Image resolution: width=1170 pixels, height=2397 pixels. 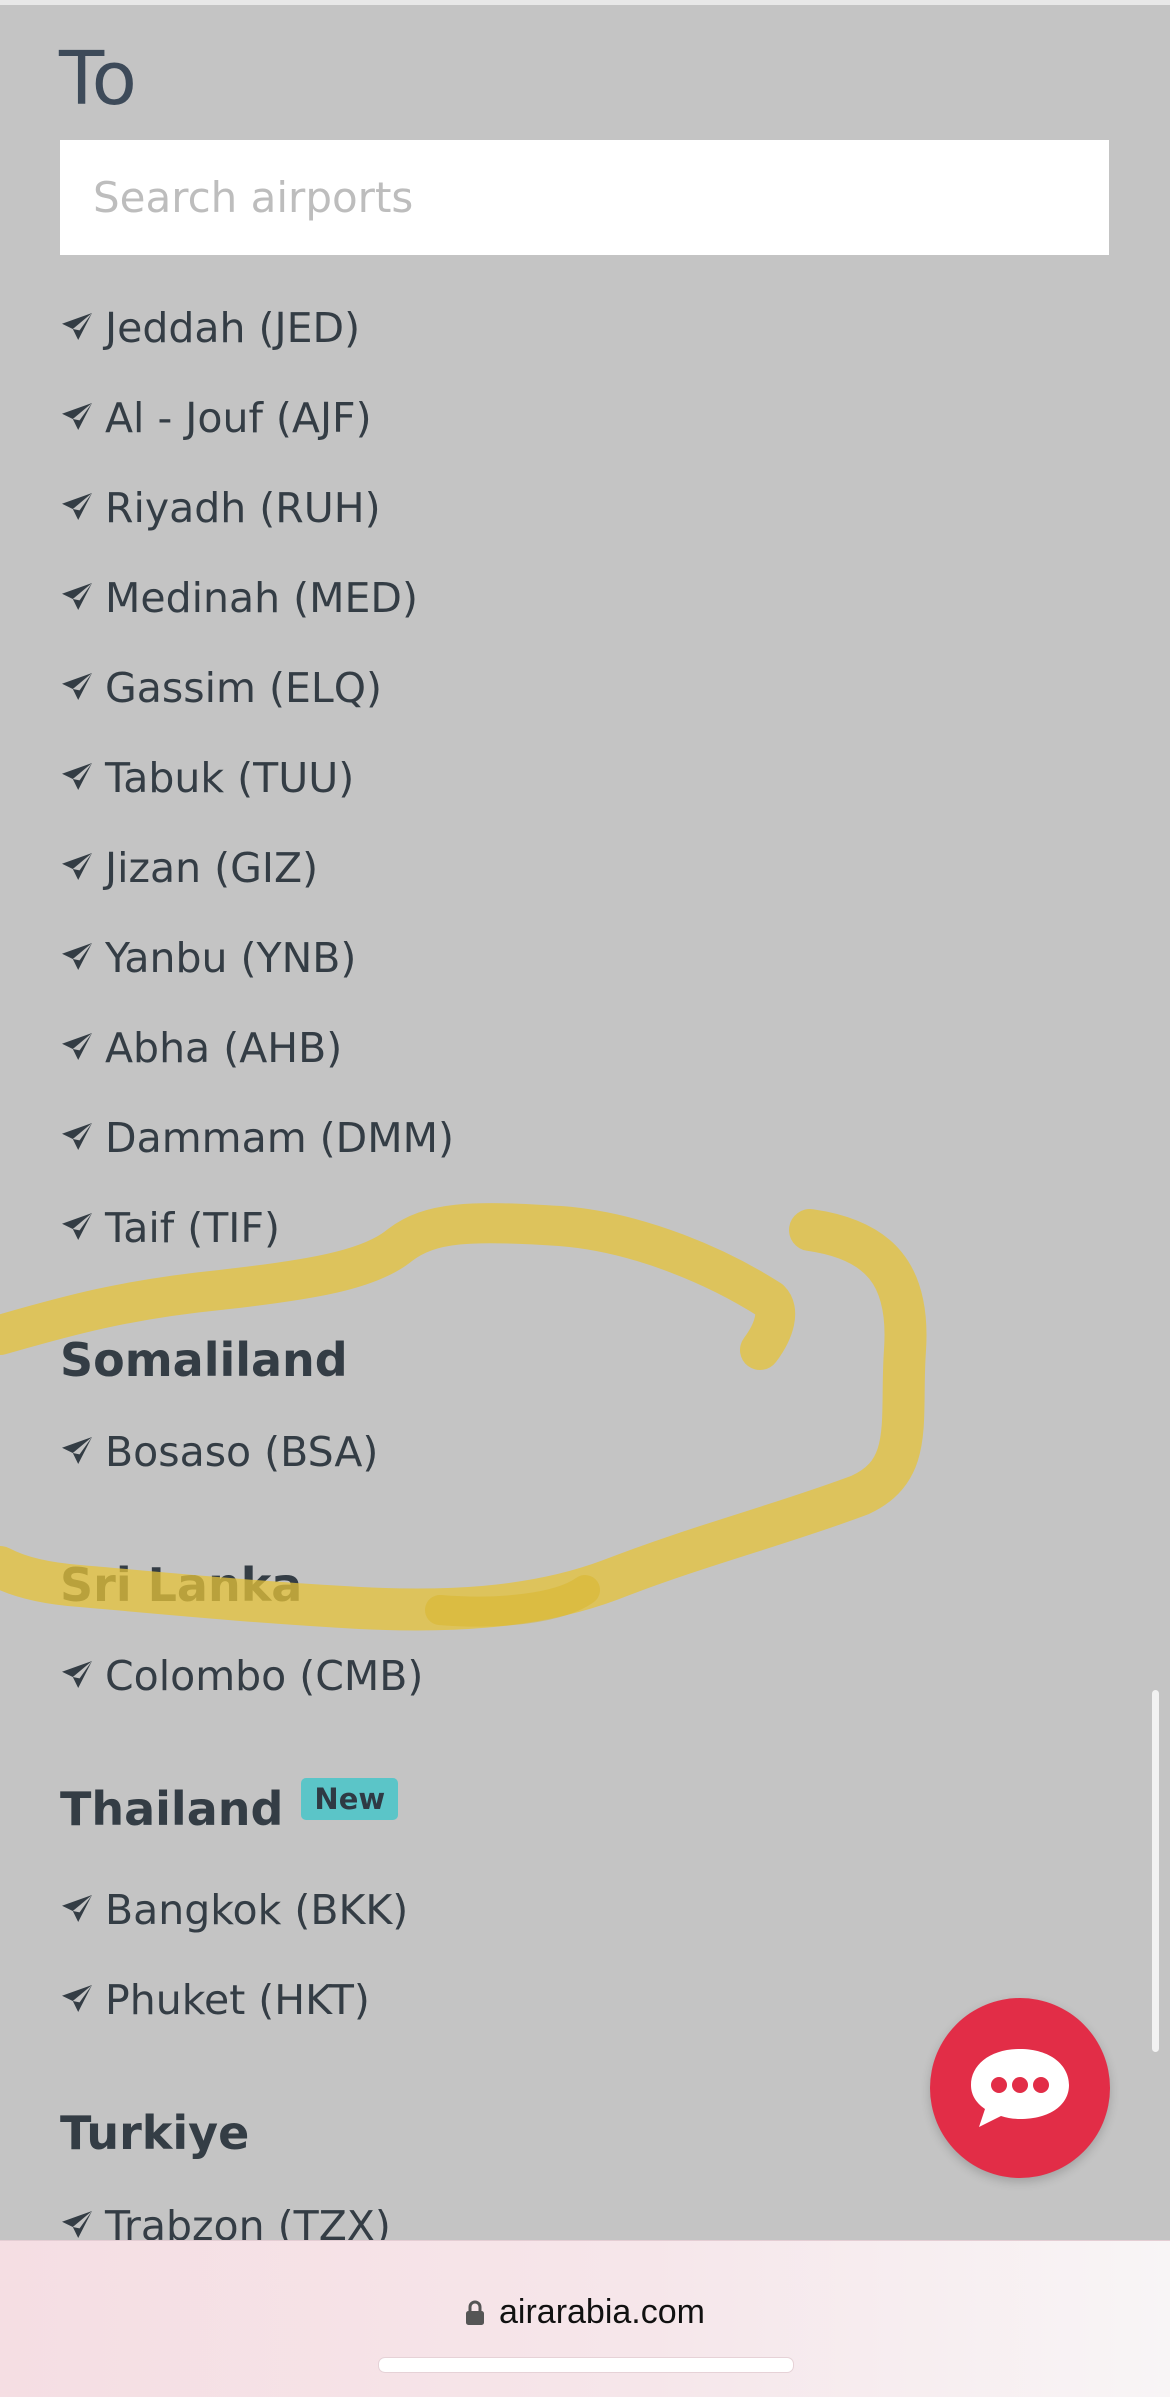 What do you see at coordinates (212, 868) in the screenshot?
I see `airport-name: Jizan (GIZ)` at bounding box center [212, 868].